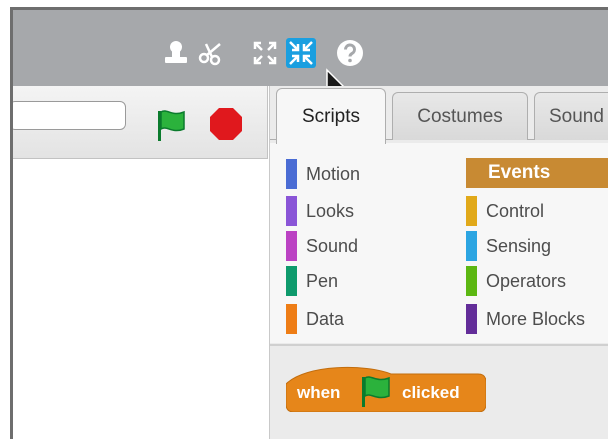 The height and width of the screenshot is (443, 614). I want to click on category-label: Sensing, so click(519, 245).